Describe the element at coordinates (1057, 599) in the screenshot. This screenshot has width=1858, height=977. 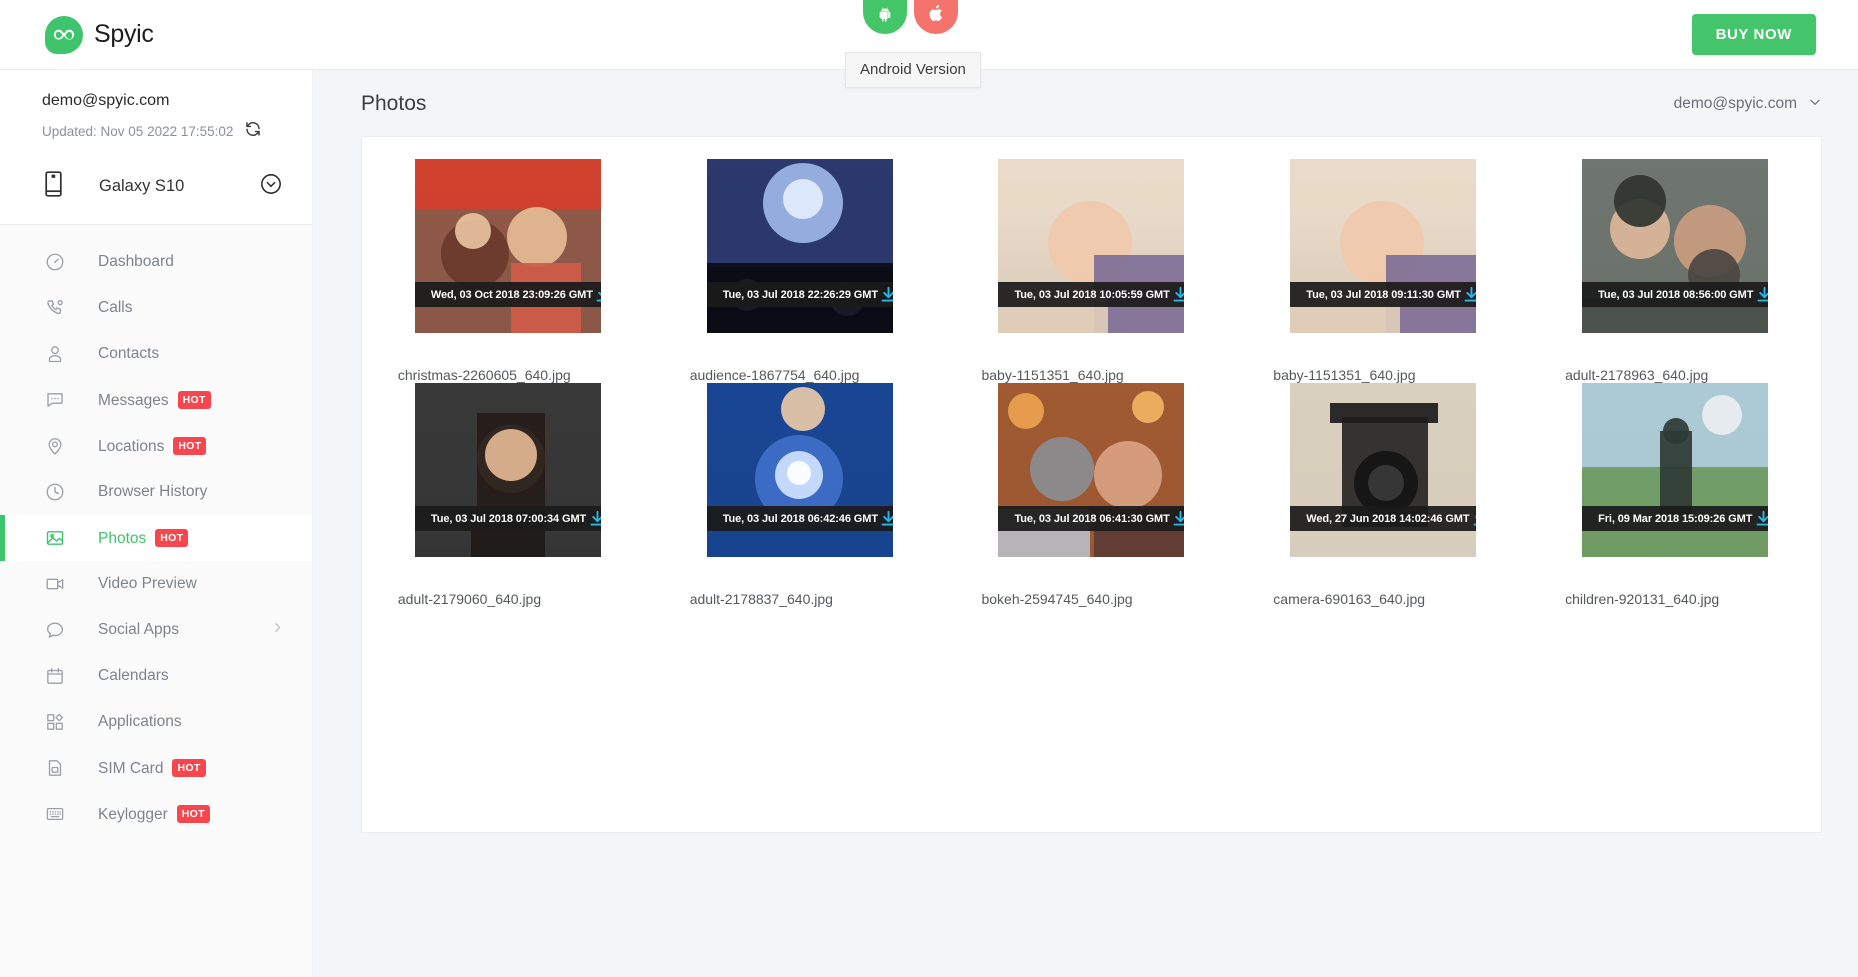
I see `photo-filename: bokeh-2594745_640.jpg` at that location.